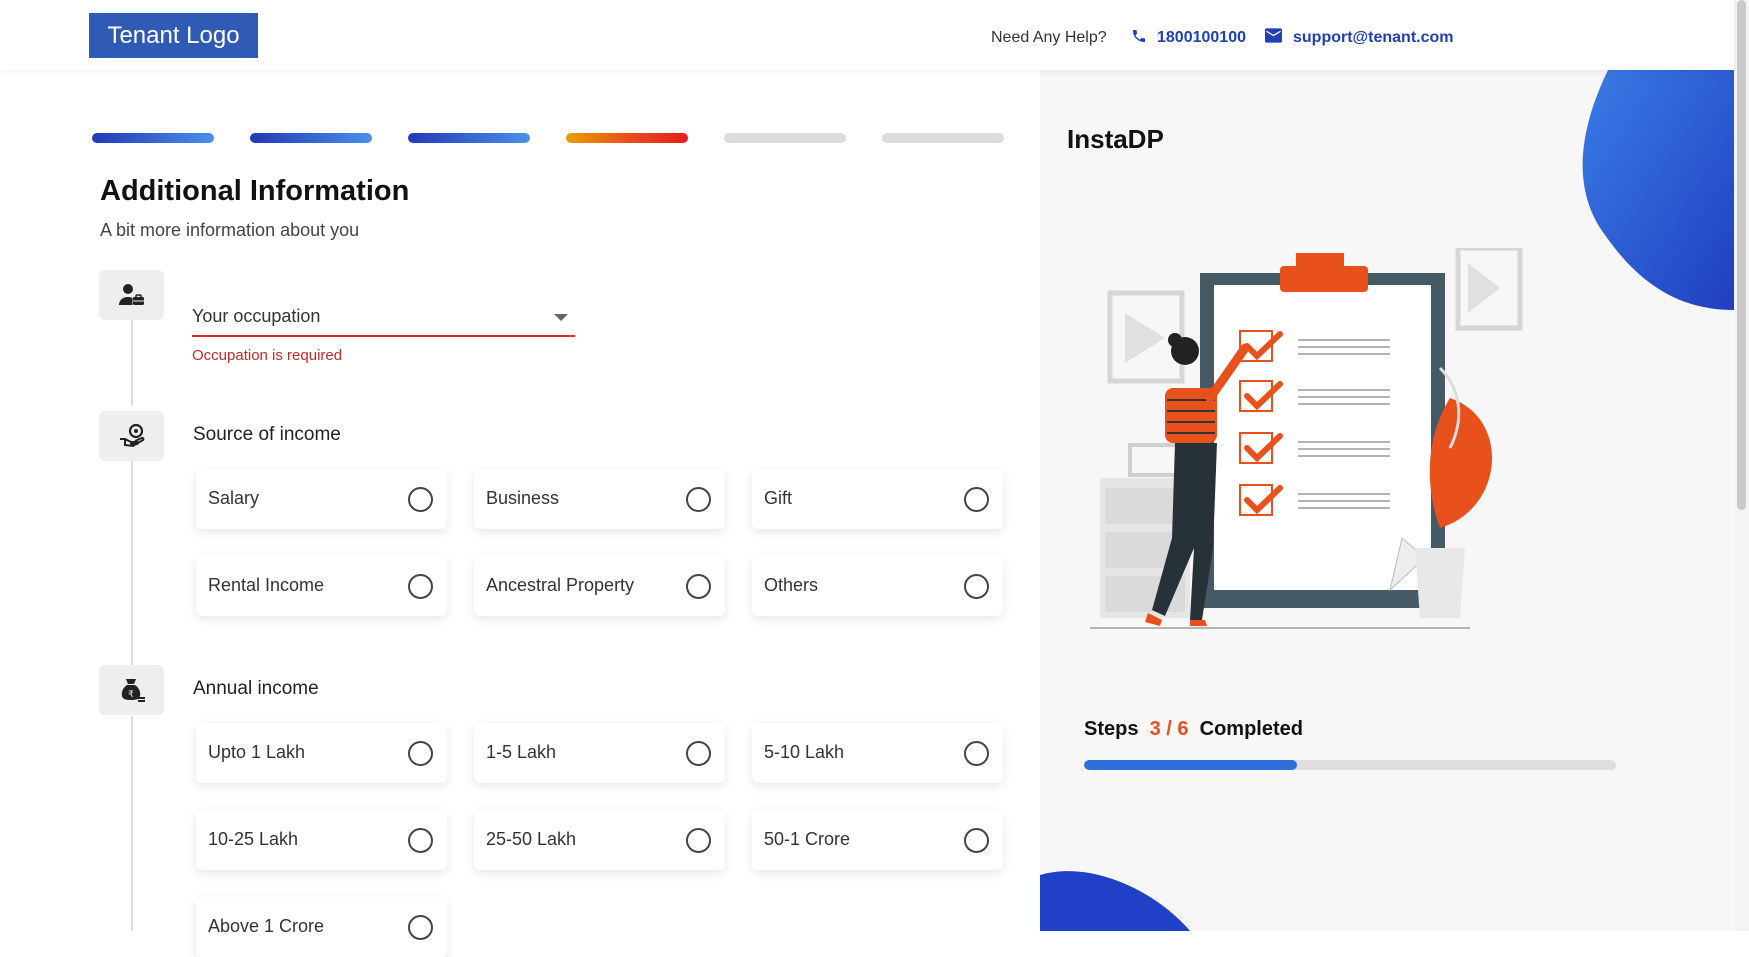 The width and height of the screenshot is (1749, 957). What do you see at coordinates (807, 839) in the screenshot?
I see `option-label: 50-1 Crore` at bounding box center [807, 839].